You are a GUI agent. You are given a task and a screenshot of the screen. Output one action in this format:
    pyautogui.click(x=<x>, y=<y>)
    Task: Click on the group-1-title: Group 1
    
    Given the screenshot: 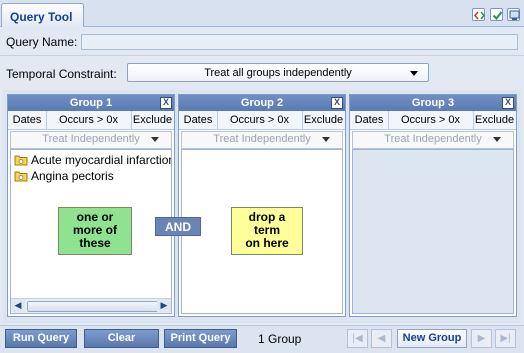 What is the action you would take?
    pyautogui.click(x=91, y=103)
    